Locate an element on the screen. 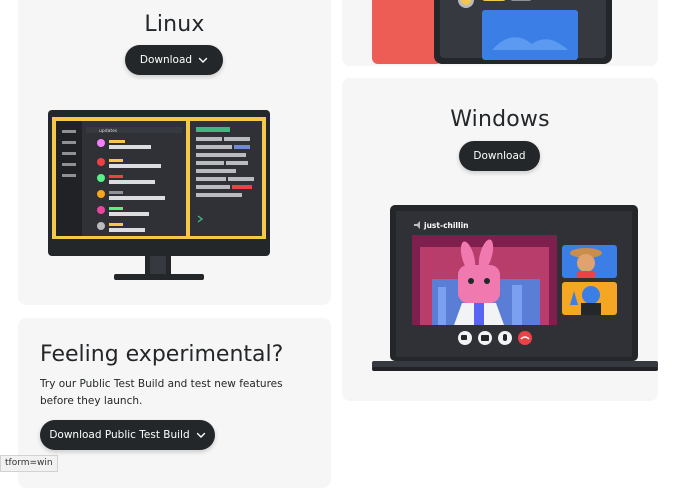  ptb-download-label: Download Public Test Build is located at coordinates (119, 435).